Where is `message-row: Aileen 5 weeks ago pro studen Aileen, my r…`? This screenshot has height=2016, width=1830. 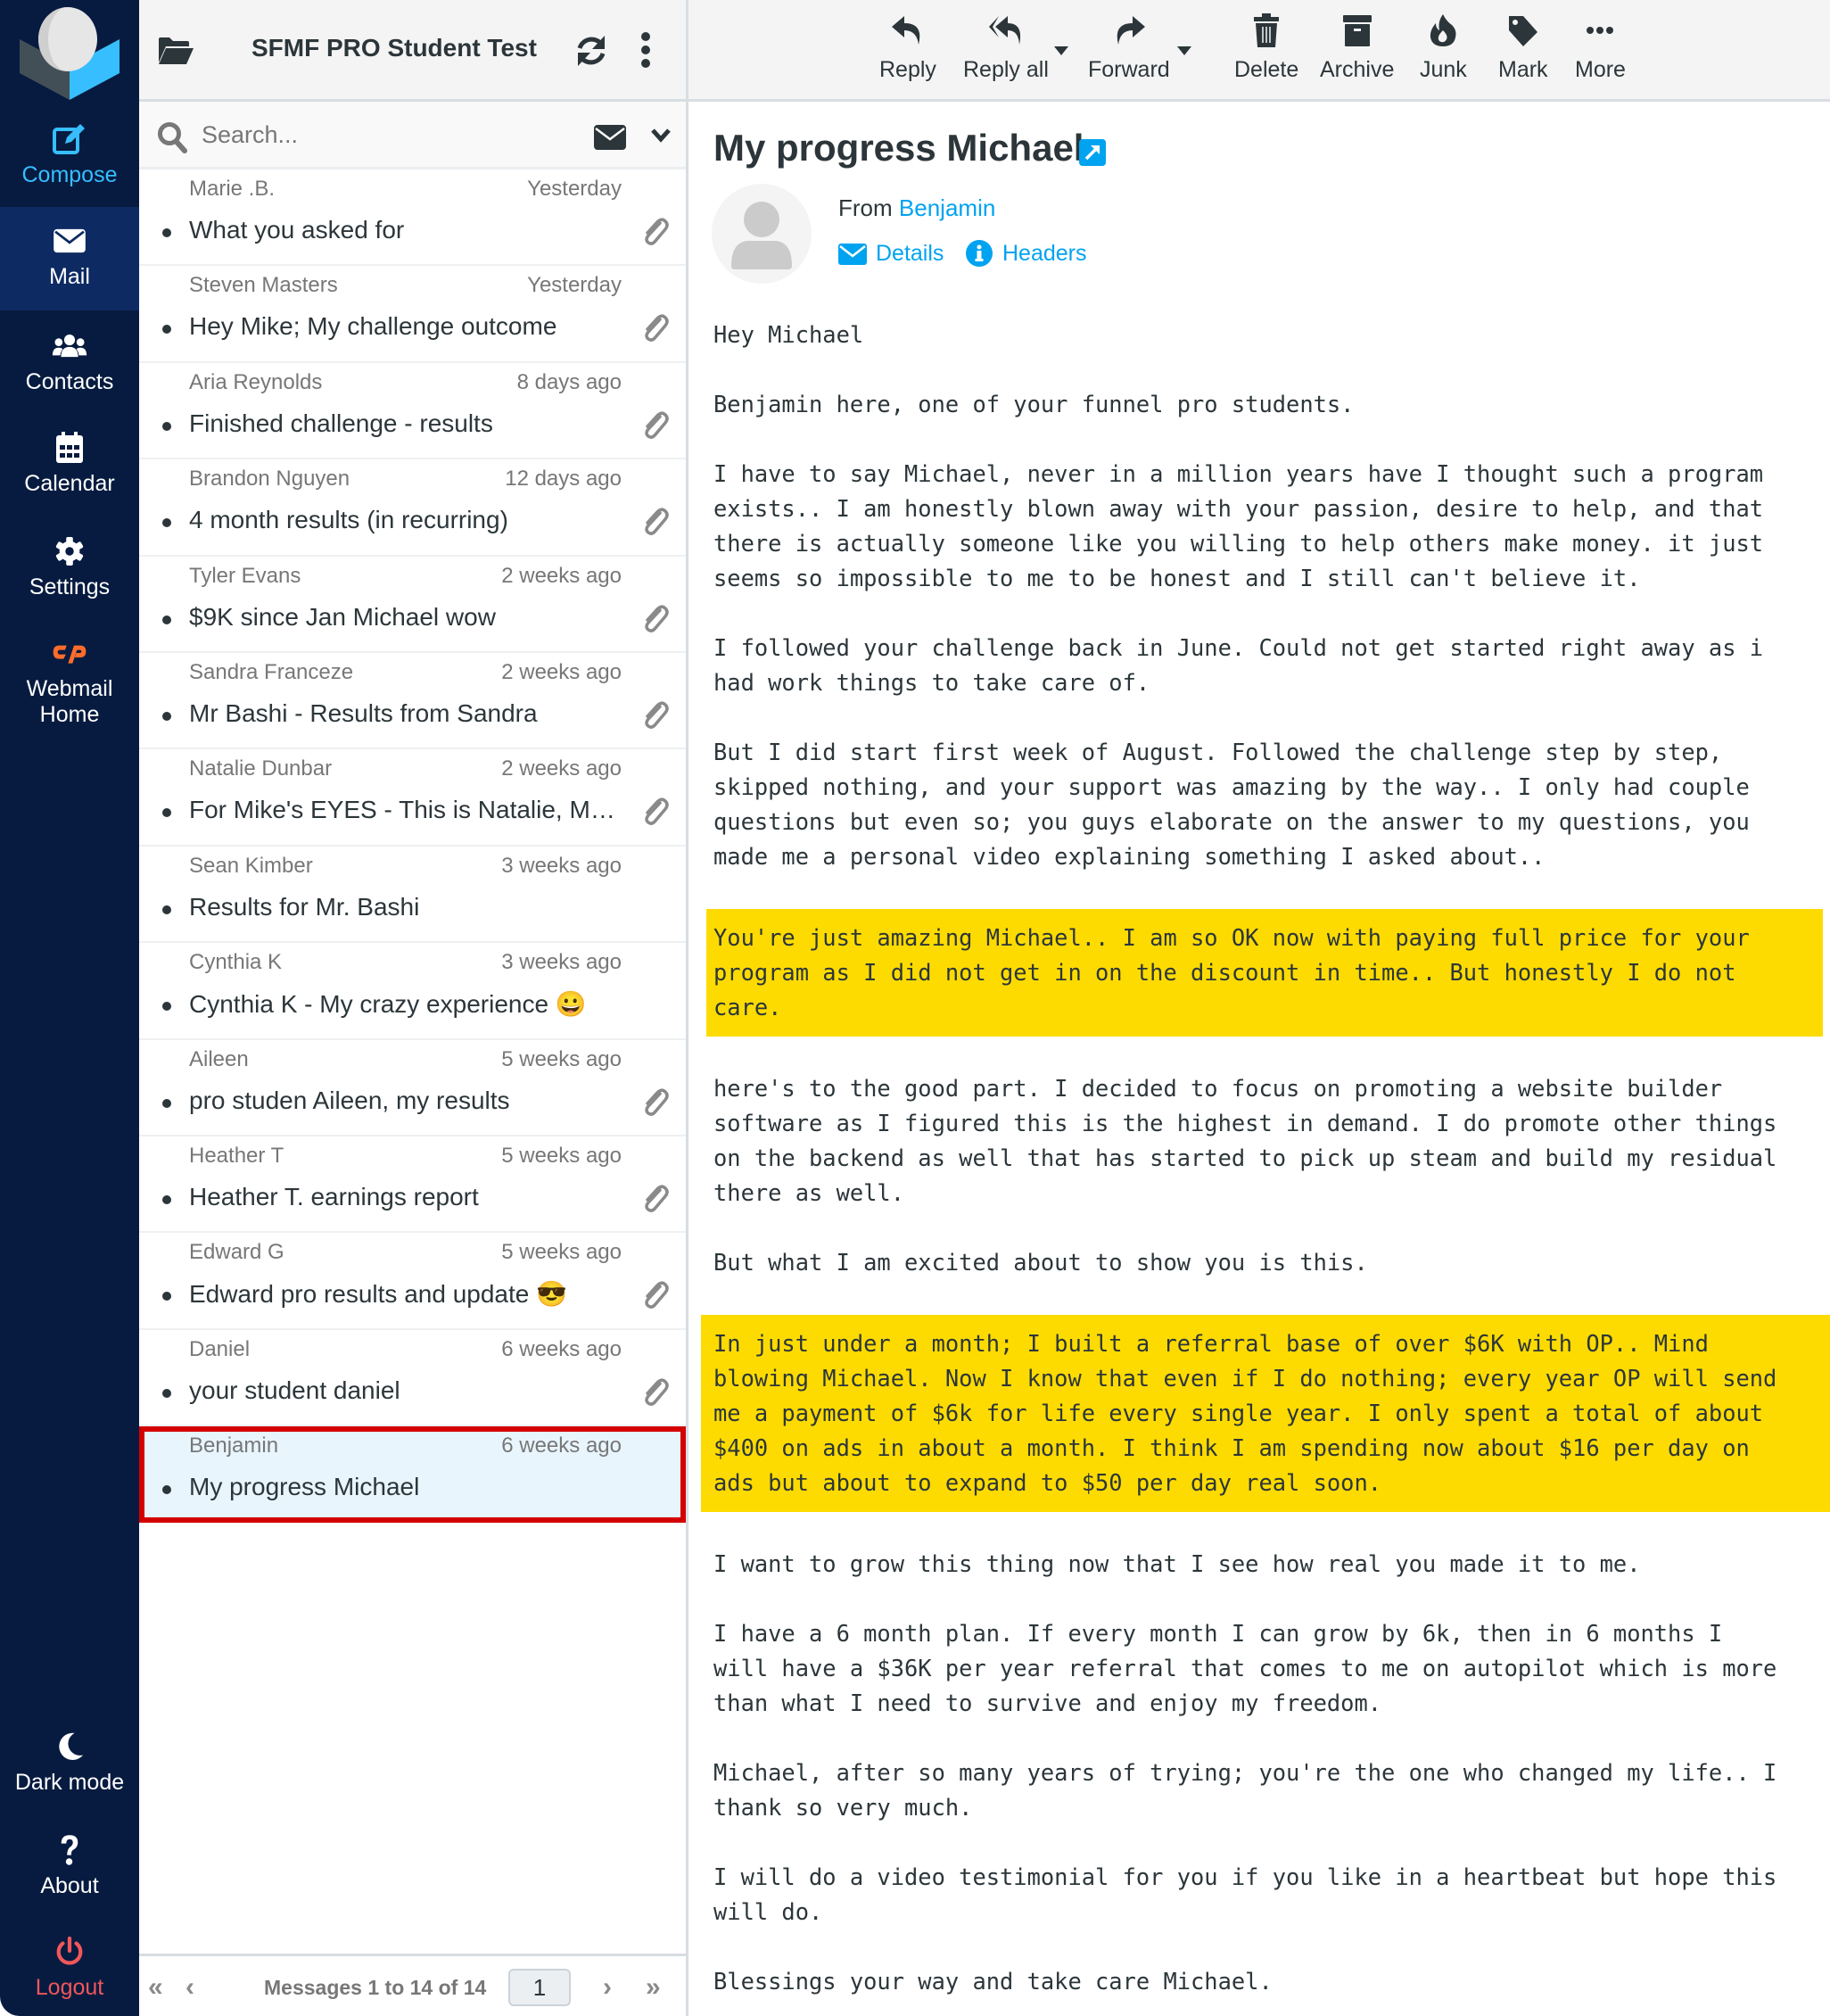
message-row: Aileen 5 weeks ago pro studen Aileen, my r… is located at coordinates (413, 1088).